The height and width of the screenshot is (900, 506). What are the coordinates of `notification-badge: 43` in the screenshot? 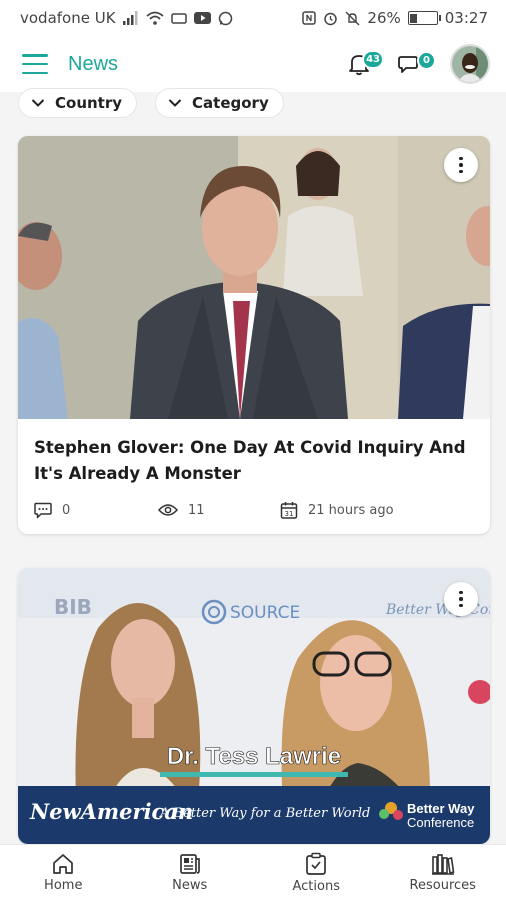 It's located at (373, 59).